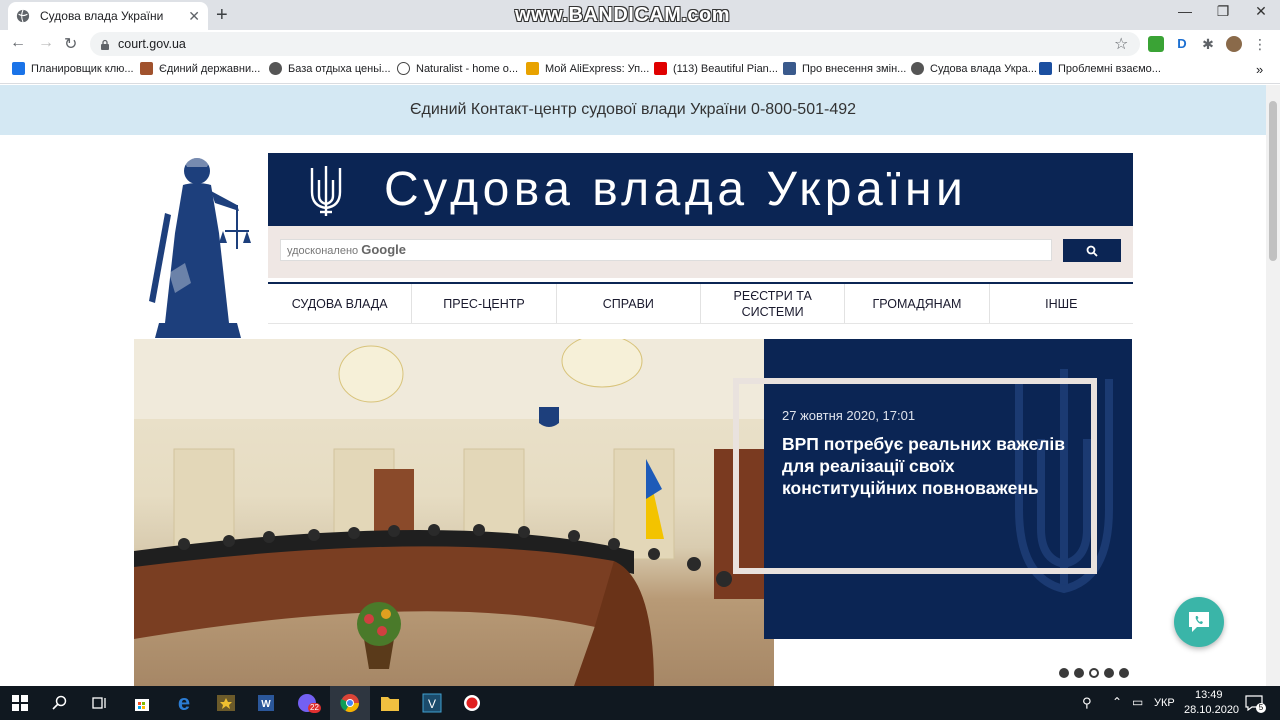 The height and width of the screenshot is (720, 1280). Describe the element at coordinates (102, 16) in the screenshot. I see `tab-title: Судова влада України` at that location.